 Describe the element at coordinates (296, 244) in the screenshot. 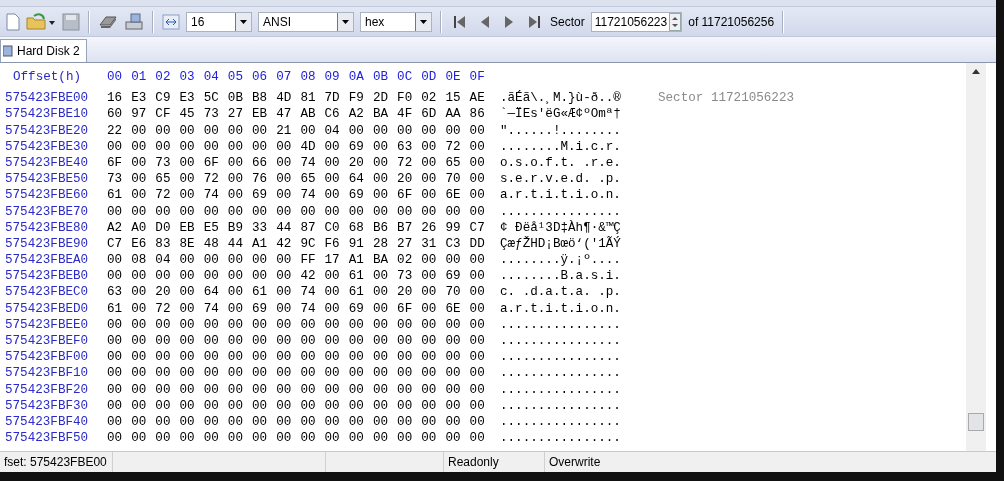

I see `hex-bytes: C7 E6 83 8E 48 44 A1 42 9C F6 91 28 27 31 C3 DD` at that location.